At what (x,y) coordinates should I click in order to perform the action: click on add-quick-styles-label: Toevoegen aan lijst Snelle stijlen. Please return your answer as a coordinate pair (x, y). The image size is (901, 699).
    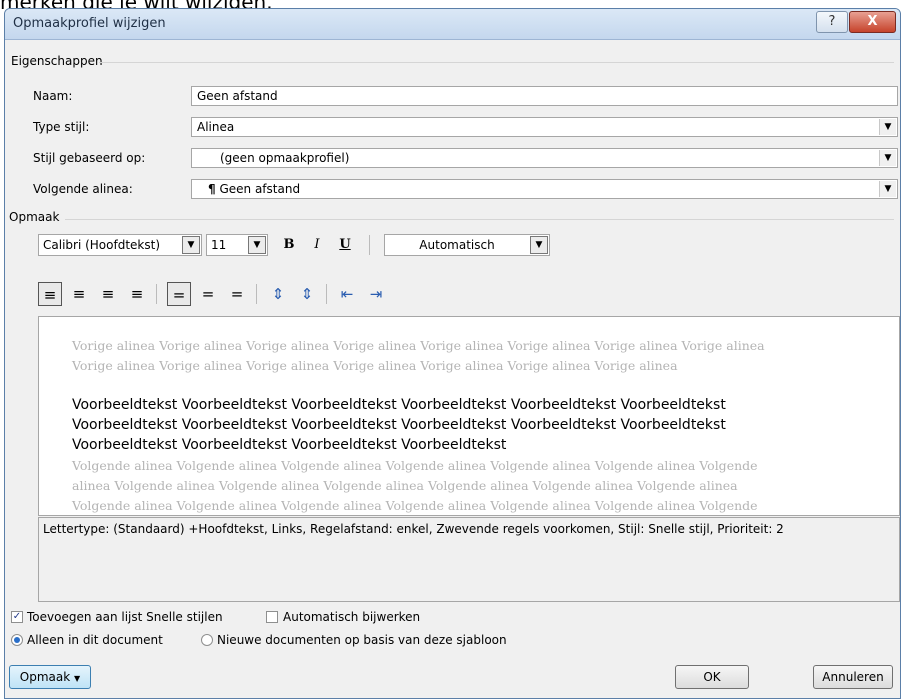
    Looking at the image, I should click on (125, 617).